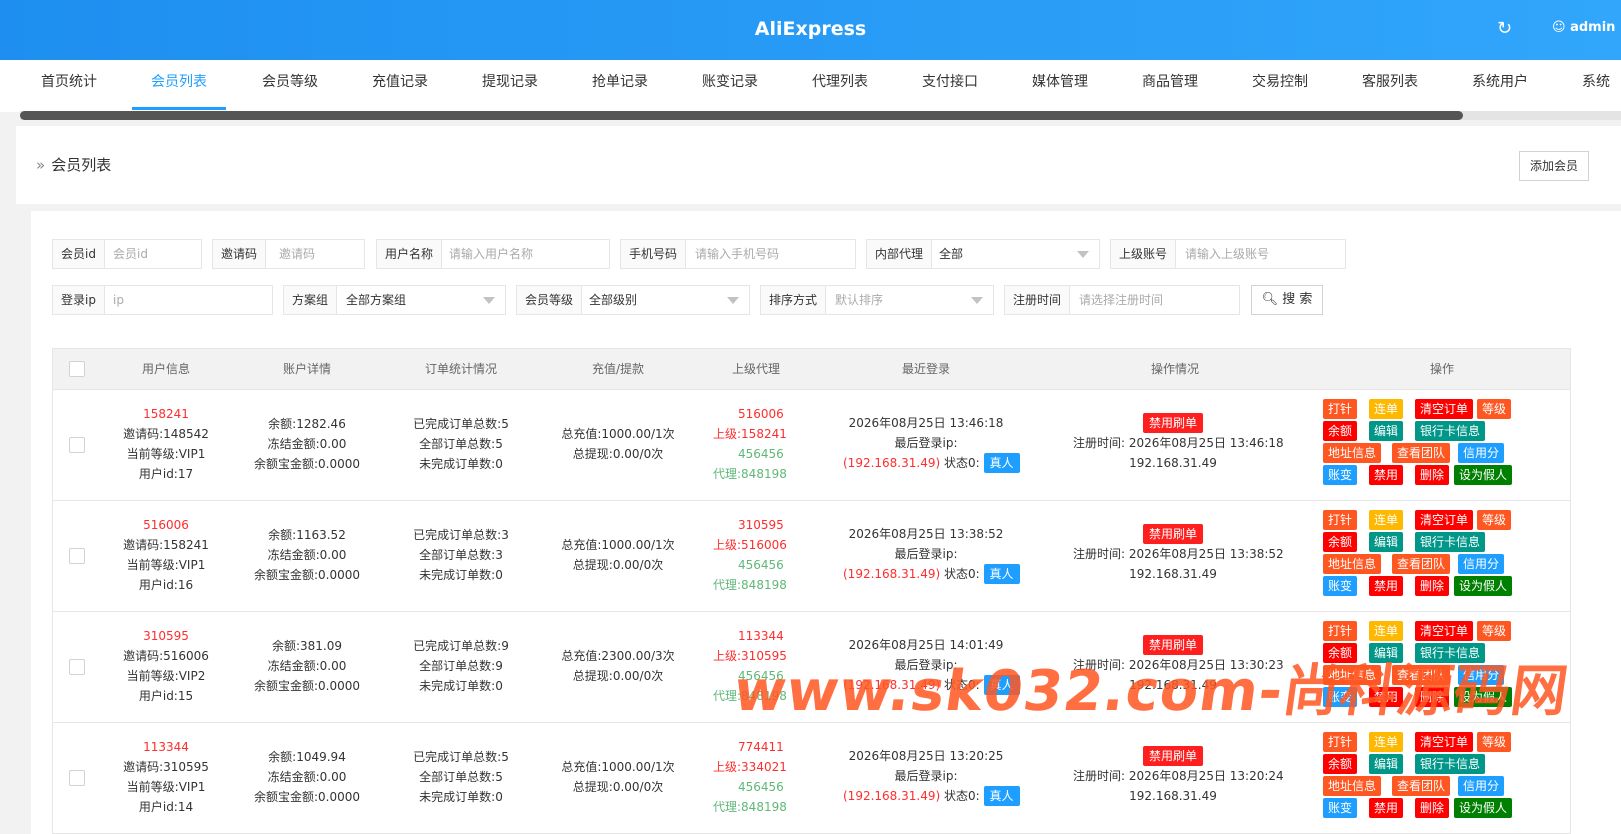 The height and width of the screenshot is (834, 1621). I want to click on tab-products: 商品管理, so click(1170, 85).